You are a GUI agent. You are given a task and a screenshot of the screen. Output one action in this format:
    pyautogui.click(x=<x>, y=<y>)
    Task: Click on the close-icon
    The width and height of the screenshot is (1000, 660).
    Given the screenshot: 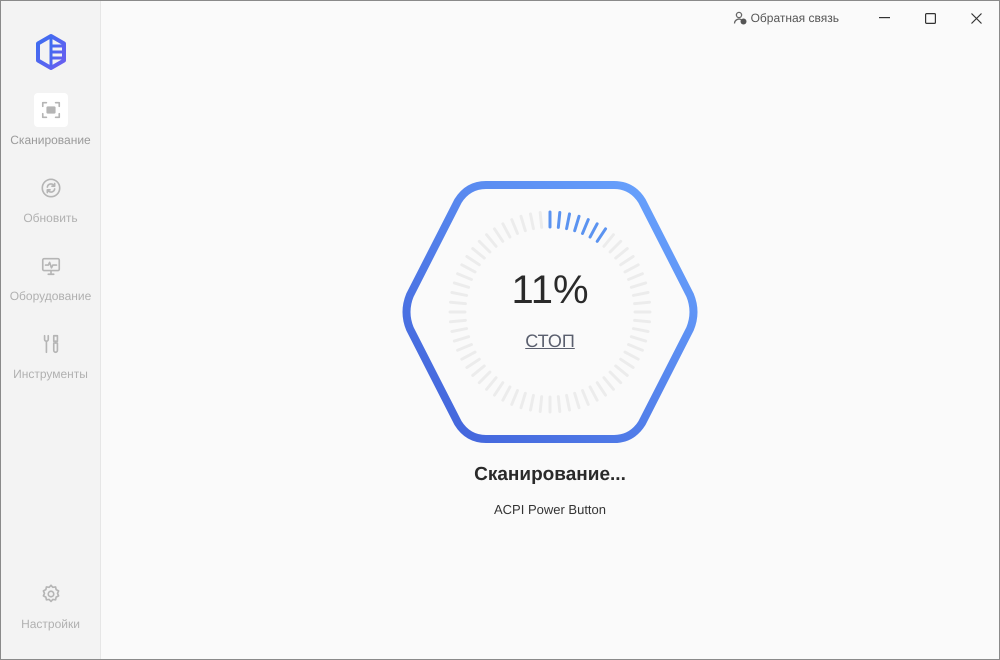 What is the action you would take?
    pyautogui.click(x=976, y=18)
    